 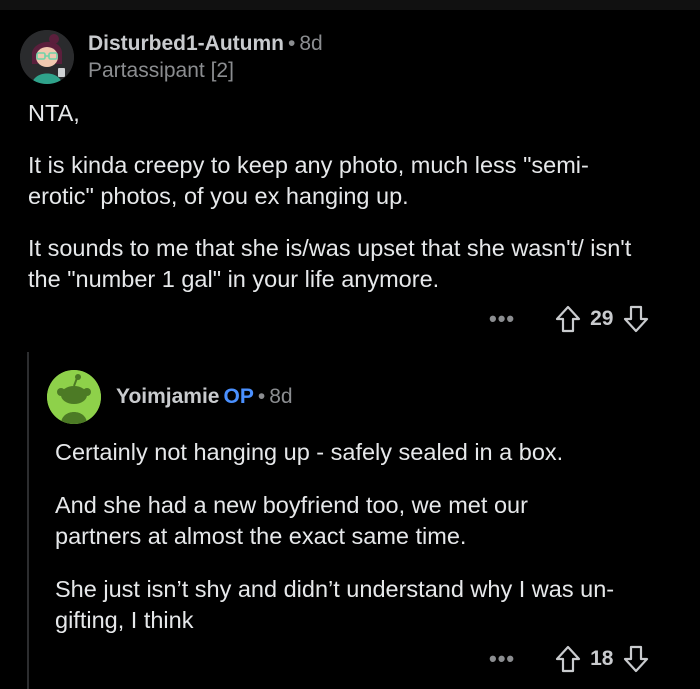 What do you see at coordinates (238, 396) in the screenshot?
I see `op-badge: OP` at bounding box center [238, 396].